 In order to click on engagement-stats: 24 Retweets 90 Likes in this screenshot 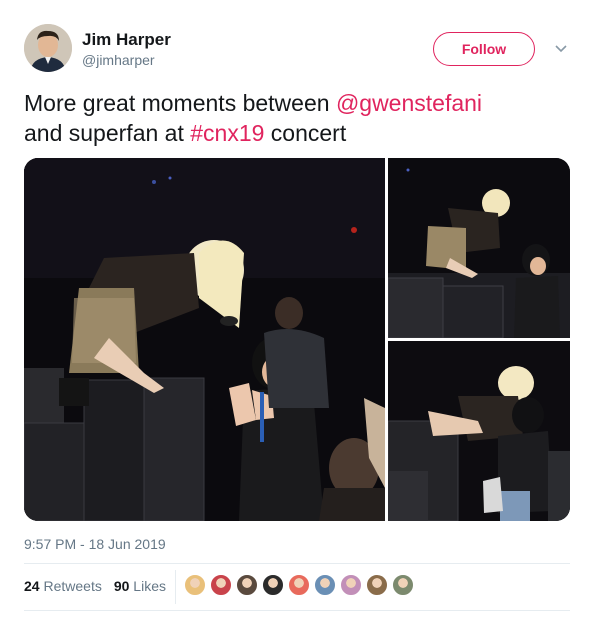, I will do `click(95, 586)`.